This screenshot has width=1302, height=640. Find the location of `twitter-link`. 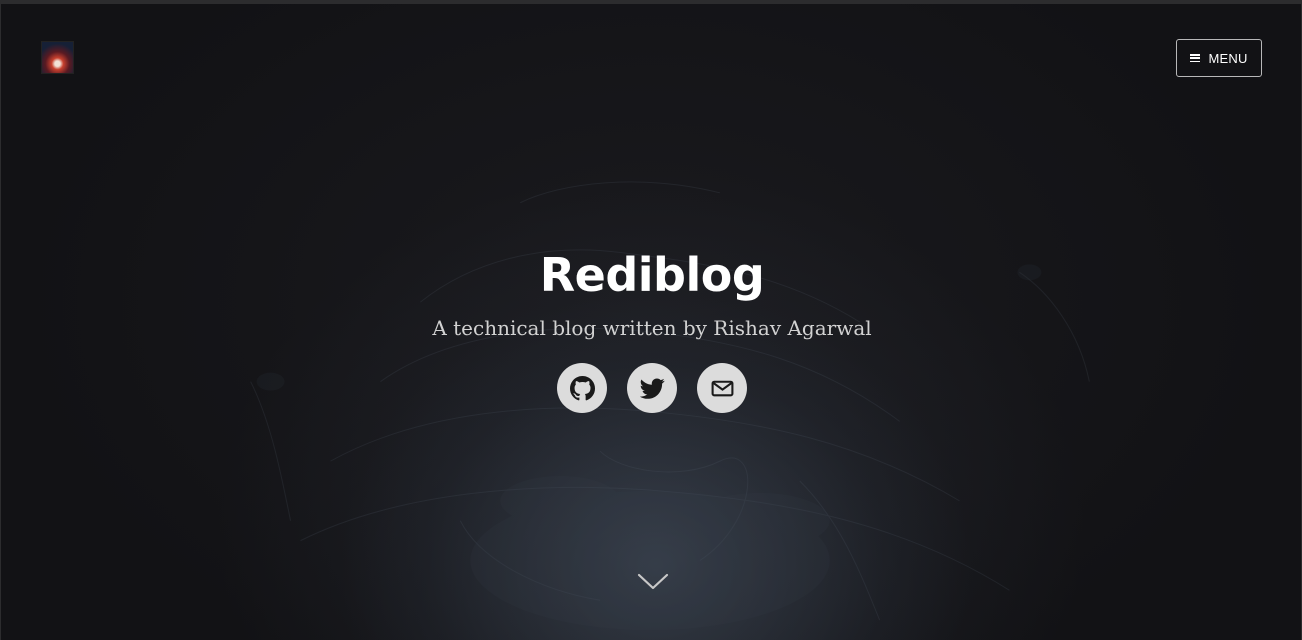

twitter-link is located at coordinates (652, 388).